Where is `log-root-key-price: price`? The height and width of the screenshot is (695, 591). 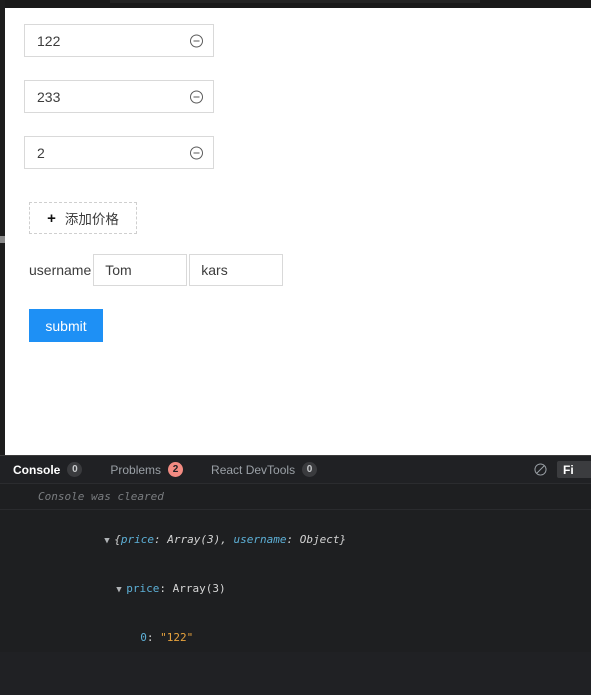 log-root-key-price: price is located at coordinates (137, 539).